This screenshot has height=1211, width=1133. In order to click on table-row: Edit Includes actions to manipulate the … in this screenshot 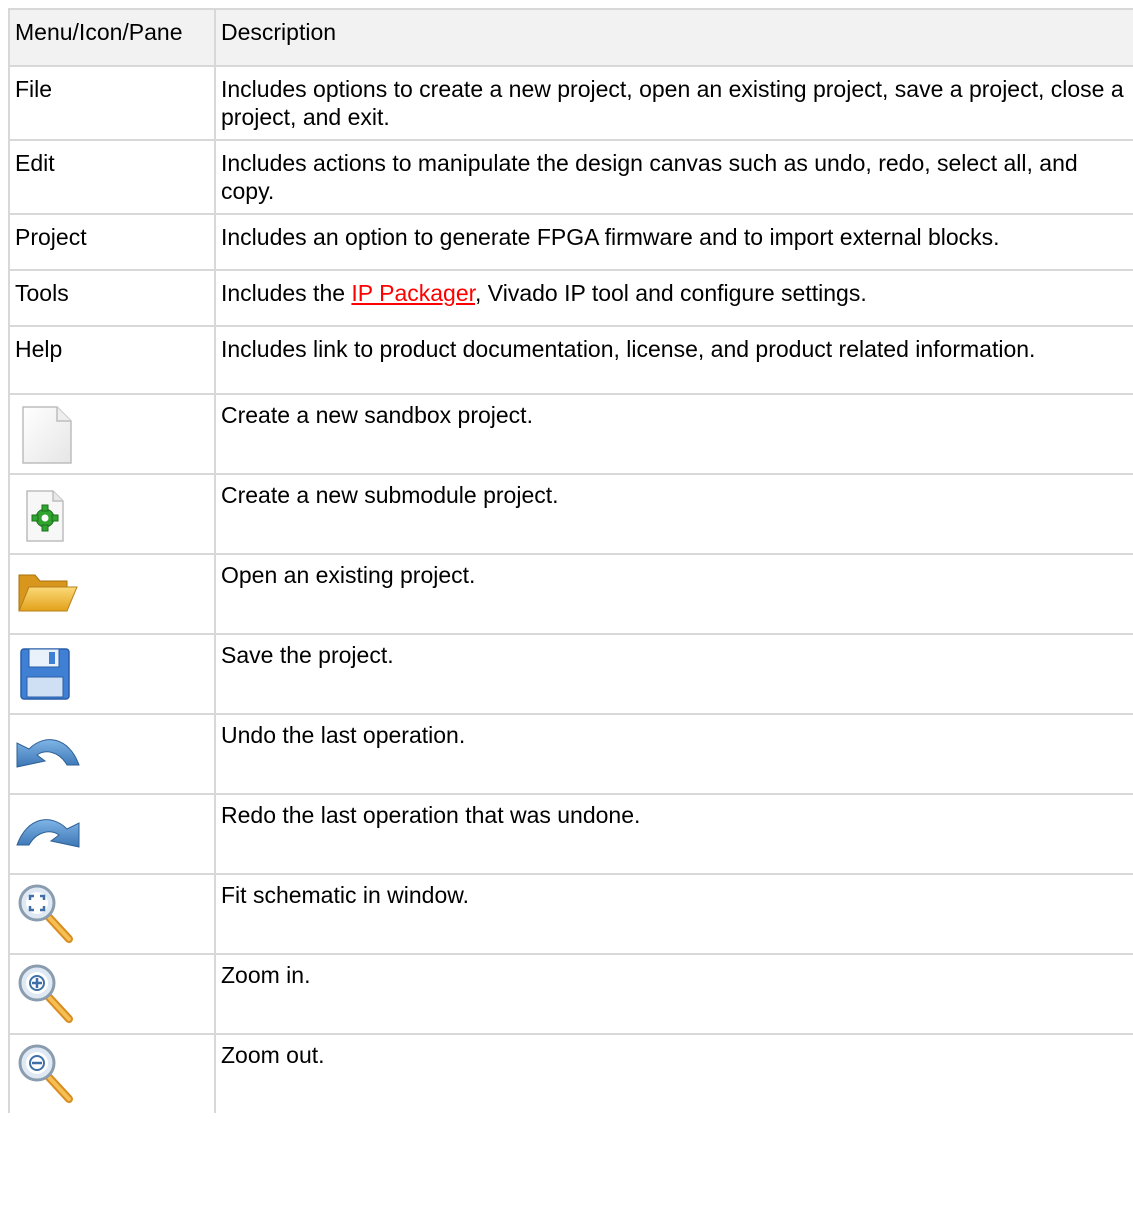, I will do `click(570, 177)`.